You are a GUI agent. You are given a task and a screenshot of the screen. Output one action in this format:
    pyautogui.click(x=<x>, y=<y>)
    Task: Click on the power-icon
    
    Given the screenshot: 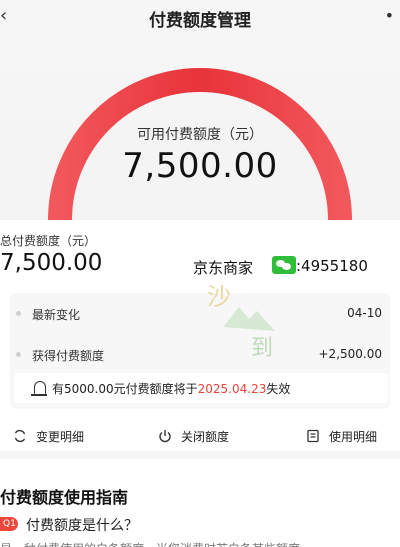 What is the action you would take?
    pyautogui.click(x=165, y=436)
    